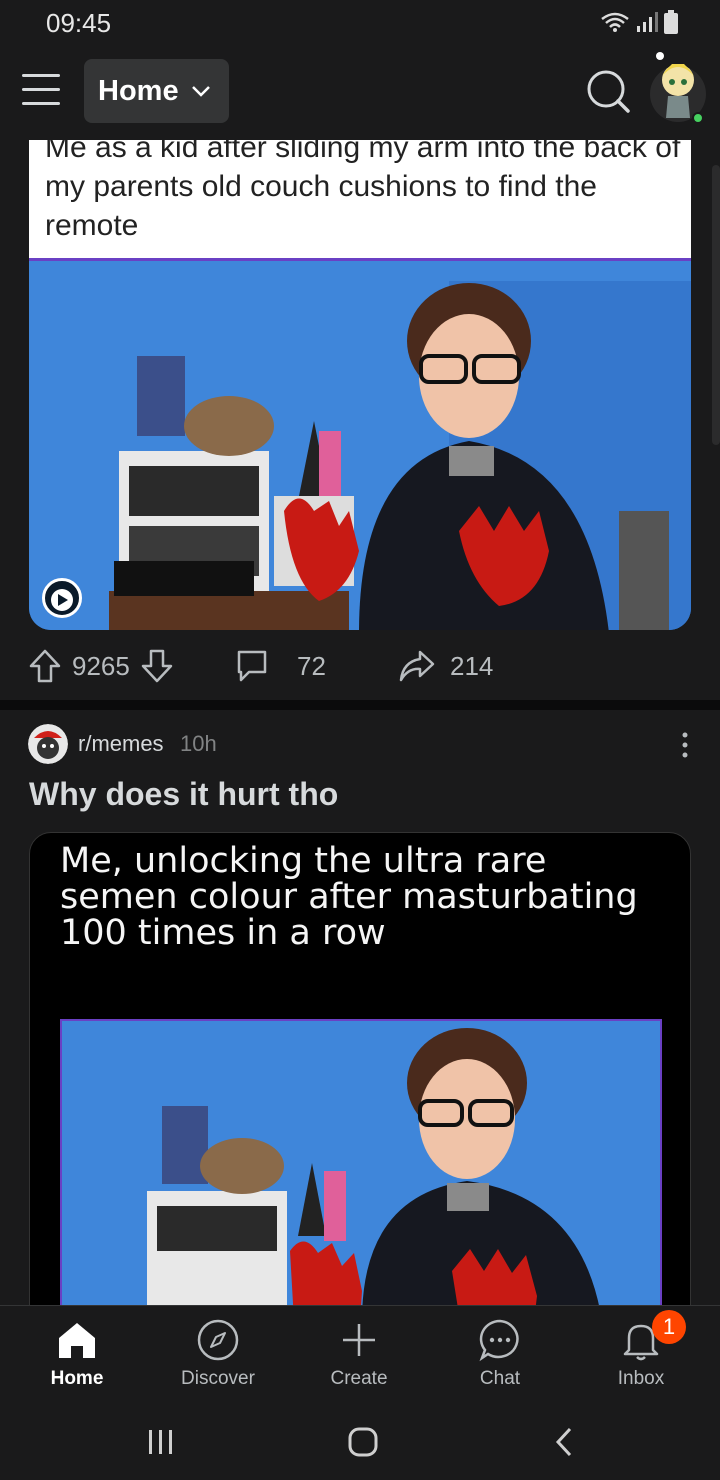  Describe the element at coordinates (671, 22) in the screenshot. I see `battery-icon` at that location.